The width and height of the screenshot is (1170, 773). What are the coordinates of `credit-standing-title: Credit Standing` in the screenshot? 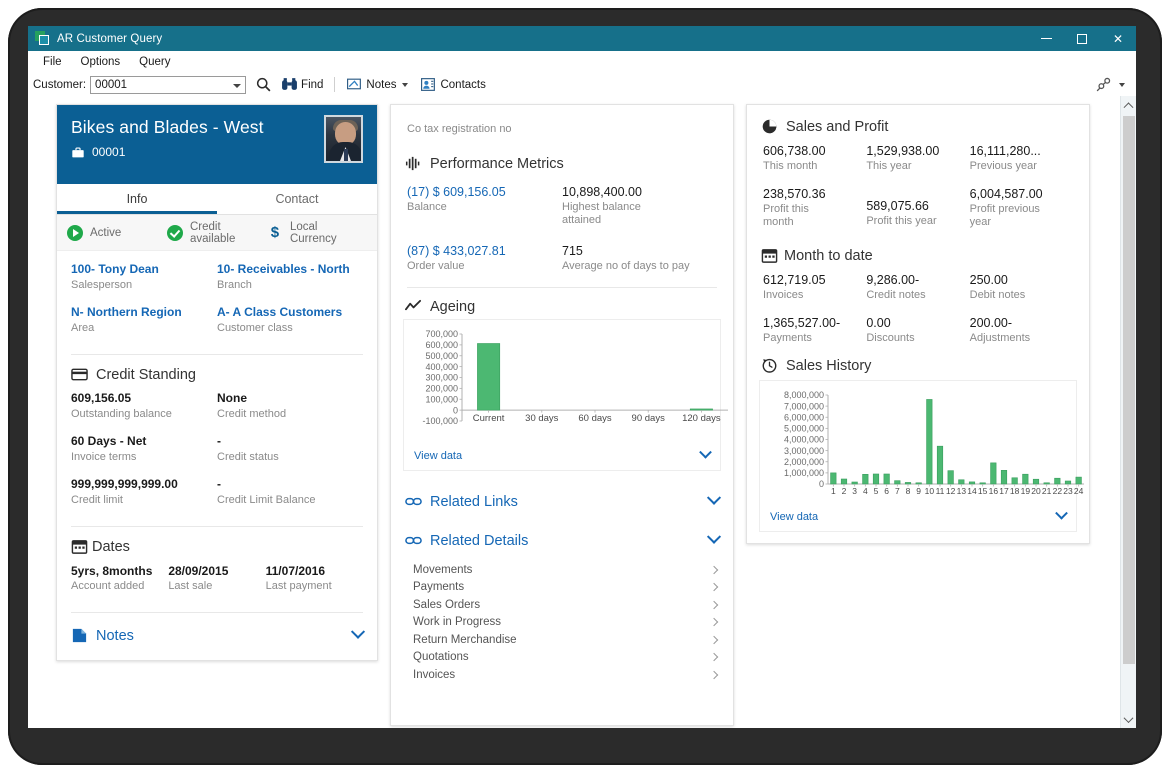 It's located at (146, 374).